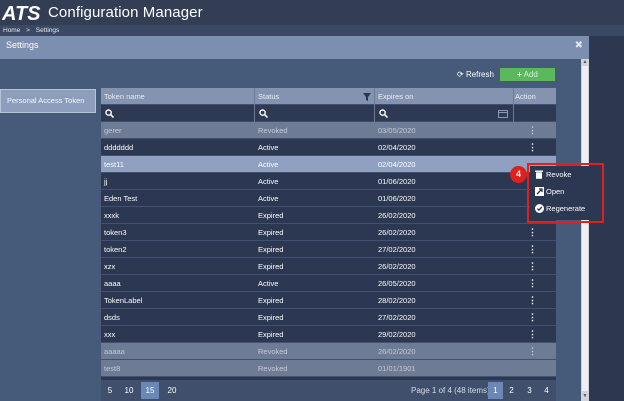 This screenshot has height=401, width=624. Describe the element at coordinates (328, 113) in the screenshot. I see `filter-row` at that location.